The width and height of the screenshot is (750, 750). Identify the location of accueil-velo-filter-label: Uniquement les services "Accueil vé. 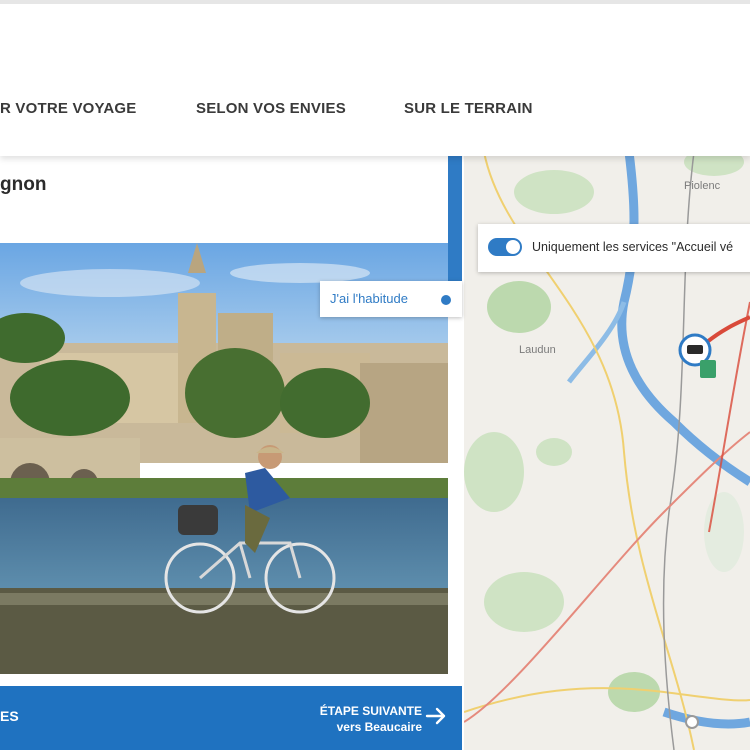
(633, 247).